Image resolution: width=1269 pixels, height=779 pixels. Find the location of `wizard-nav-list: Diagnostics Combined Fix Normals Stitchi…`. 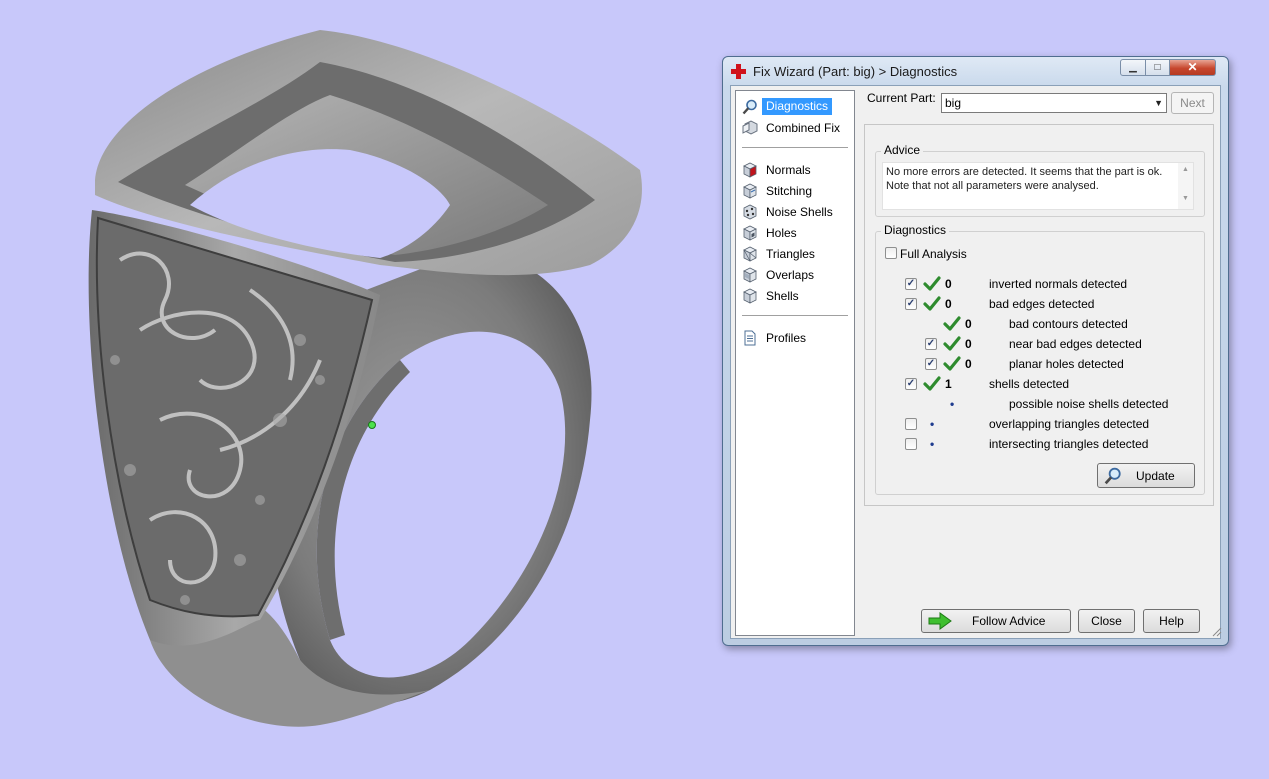

wizard-nav-list: Diagnostics Combined Fix Normals Stitchi… is located at coordinates (795, 363).